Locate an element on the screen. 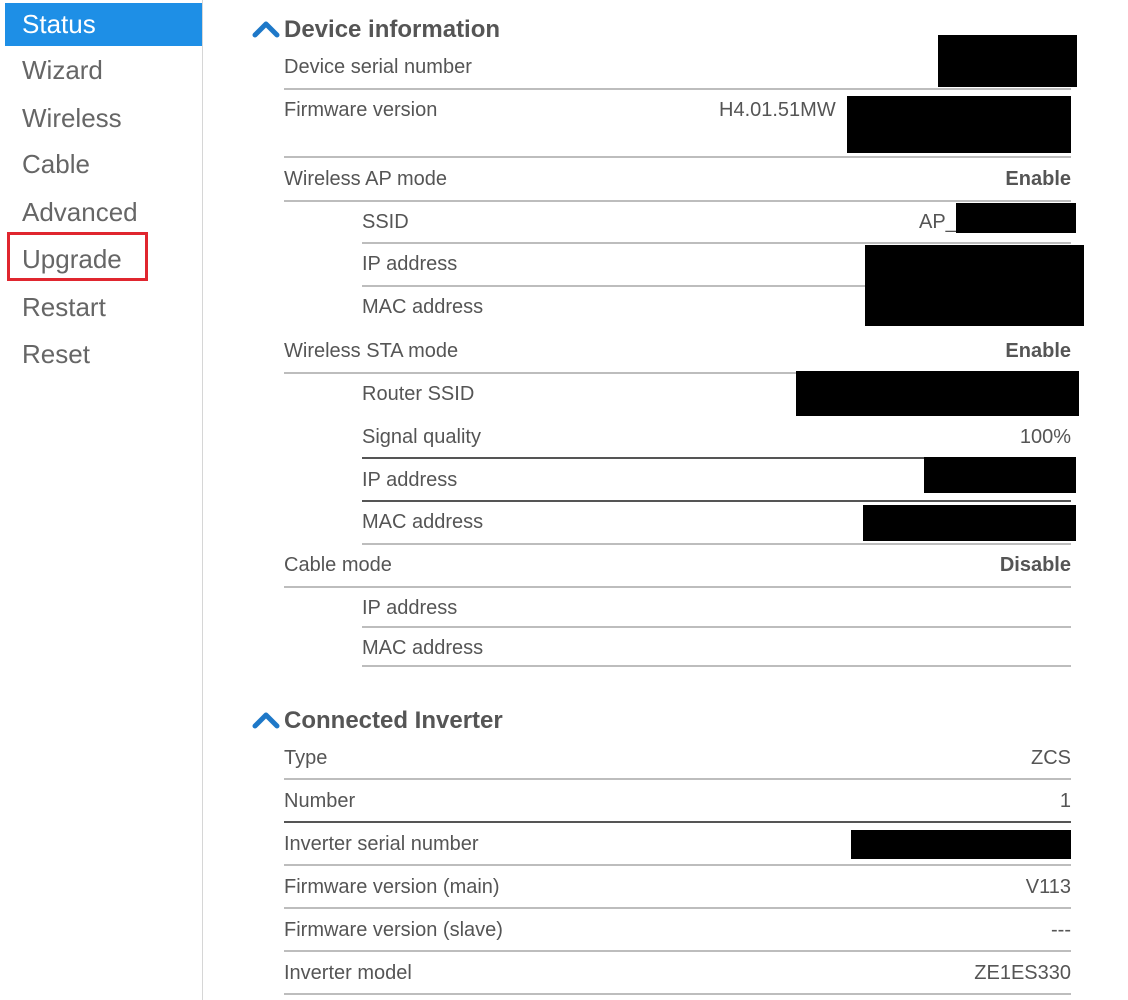  ap-mode-row: Wireless AP mode Enable is located at coordinates (677, 179).